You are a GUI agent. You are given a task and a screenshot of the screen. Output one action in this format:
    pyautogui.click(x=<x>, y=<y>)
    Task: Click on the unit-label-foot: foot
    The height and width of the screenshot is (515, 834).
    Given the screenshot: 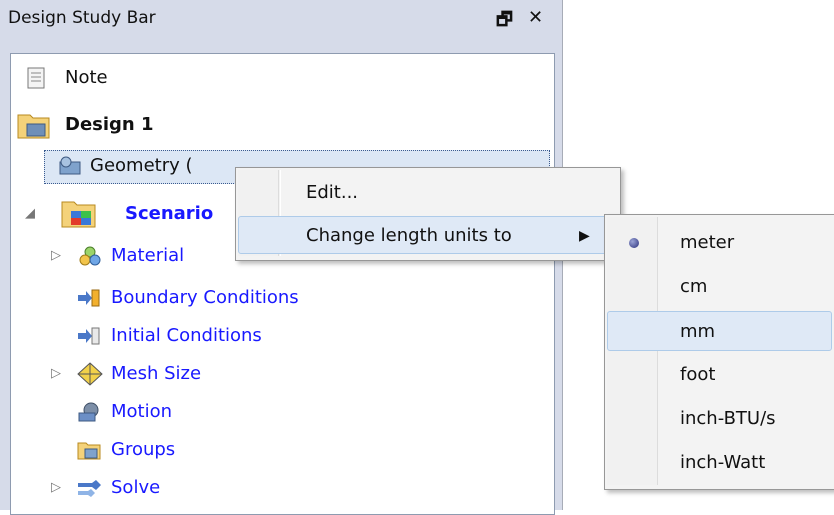 What is the action you would take?
    pyautogui.click(x=698, y=374)
    